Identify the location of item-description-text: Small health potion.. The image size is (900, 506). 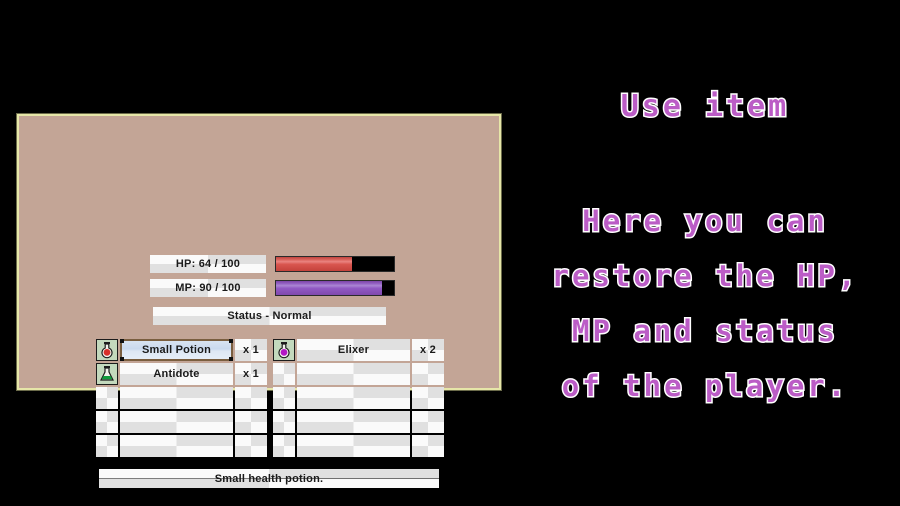
(269, 478).